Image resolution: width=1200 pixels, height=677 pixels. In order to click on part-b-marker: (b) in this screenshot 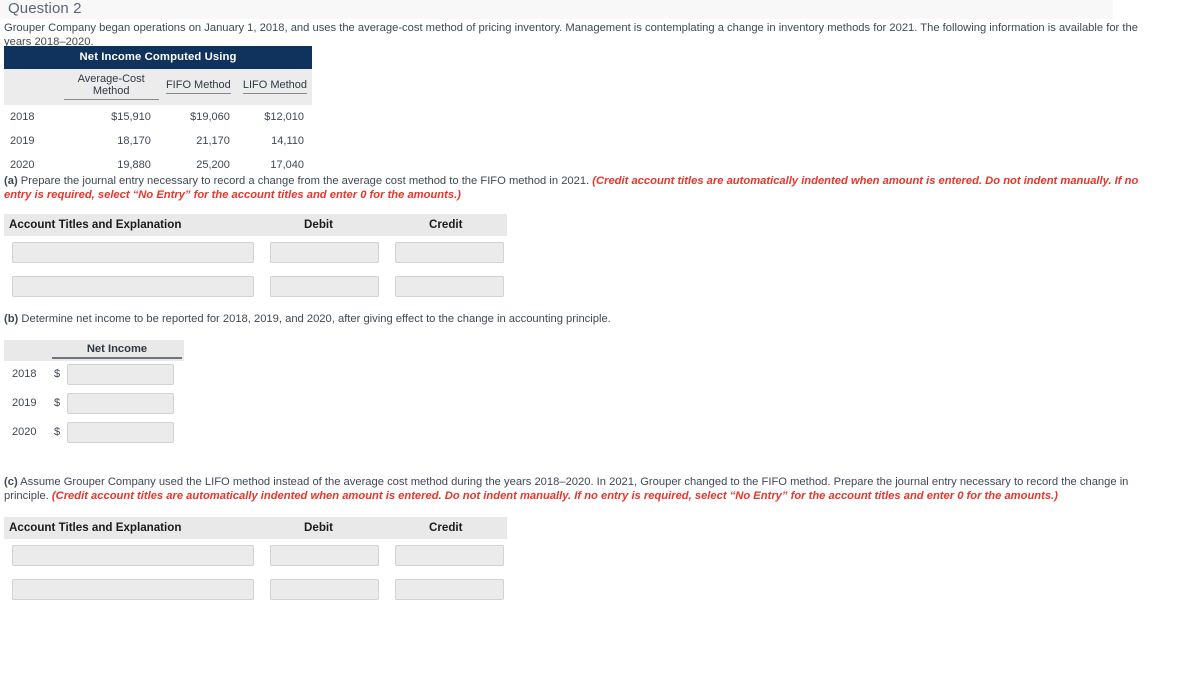, I will do `click(11, 319)`.